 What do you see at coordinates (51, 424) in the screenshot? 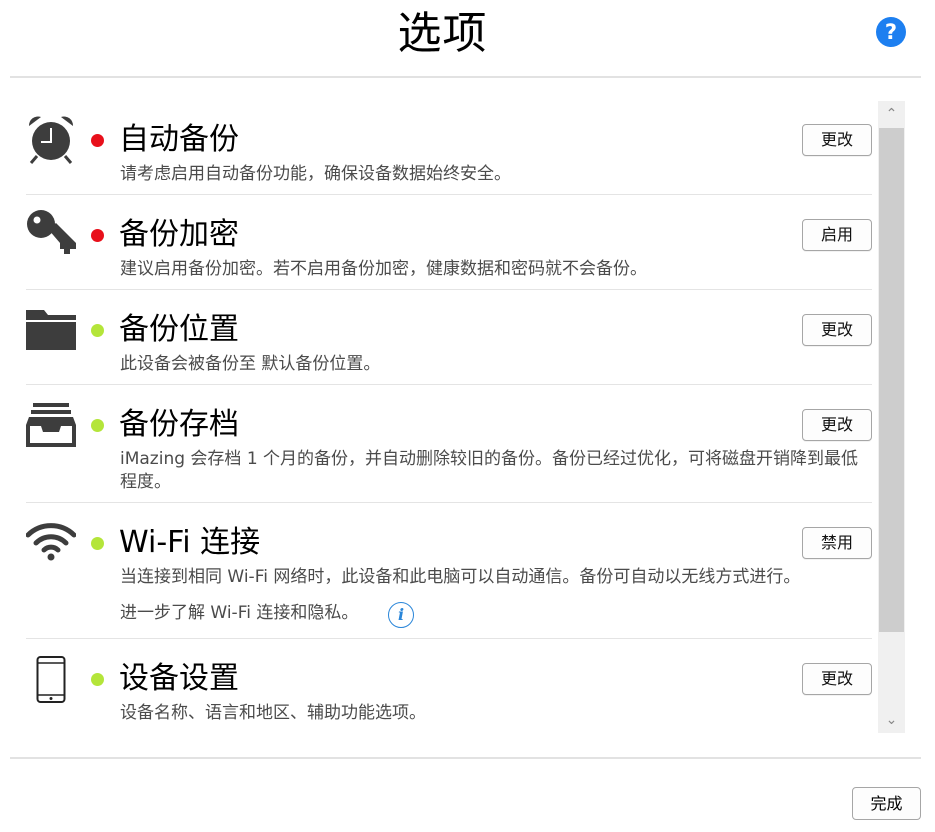
I see `archive-tray-icon` at bounding box center [51, 424].